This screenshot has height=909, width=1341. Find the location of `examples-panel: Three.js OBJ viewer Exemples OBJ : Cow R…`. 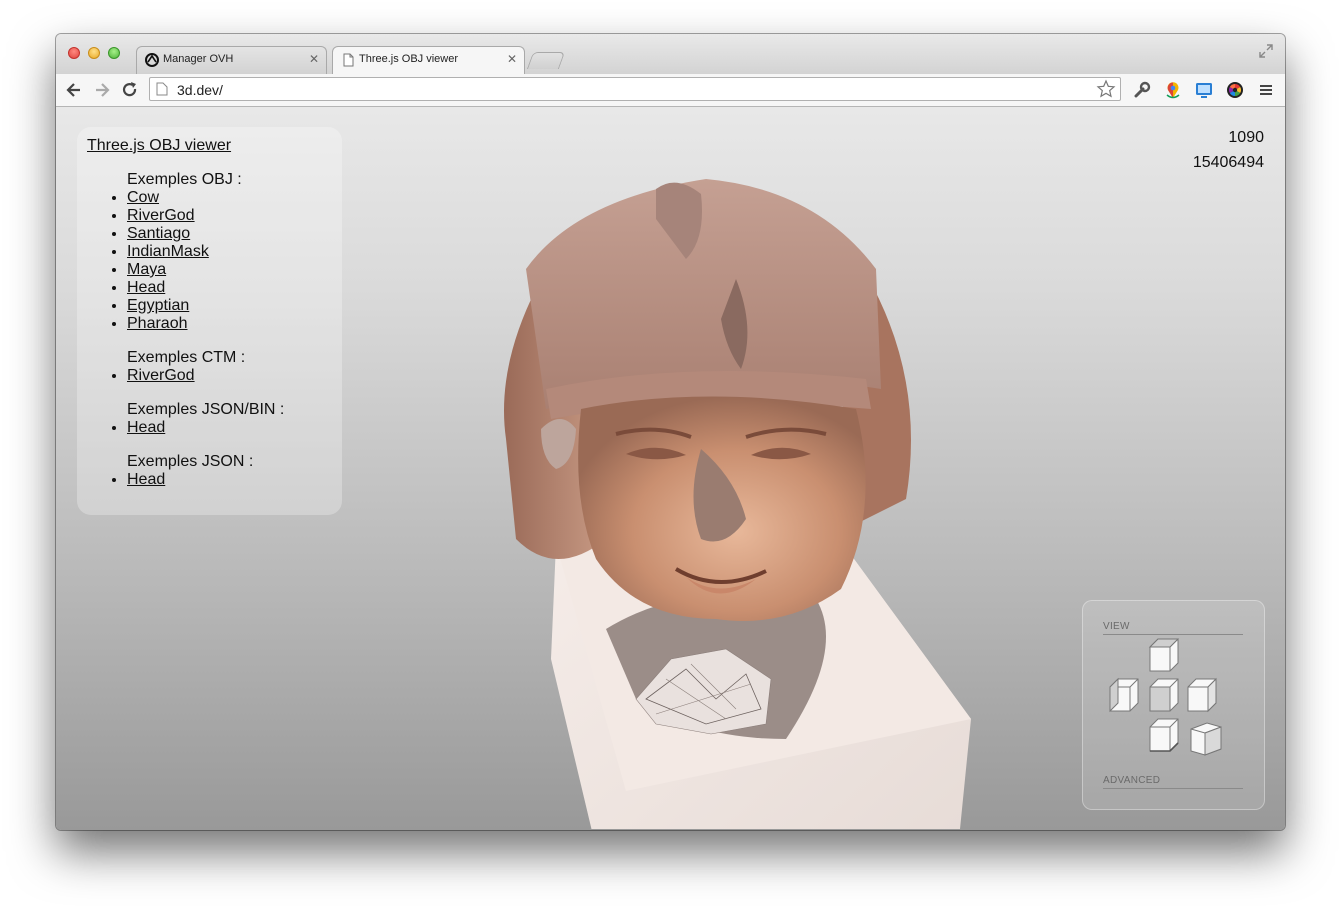

examples-panel: Three.js OBJ viewer Exemples OBJ : Cow R… is located at coordinates (209, 321).